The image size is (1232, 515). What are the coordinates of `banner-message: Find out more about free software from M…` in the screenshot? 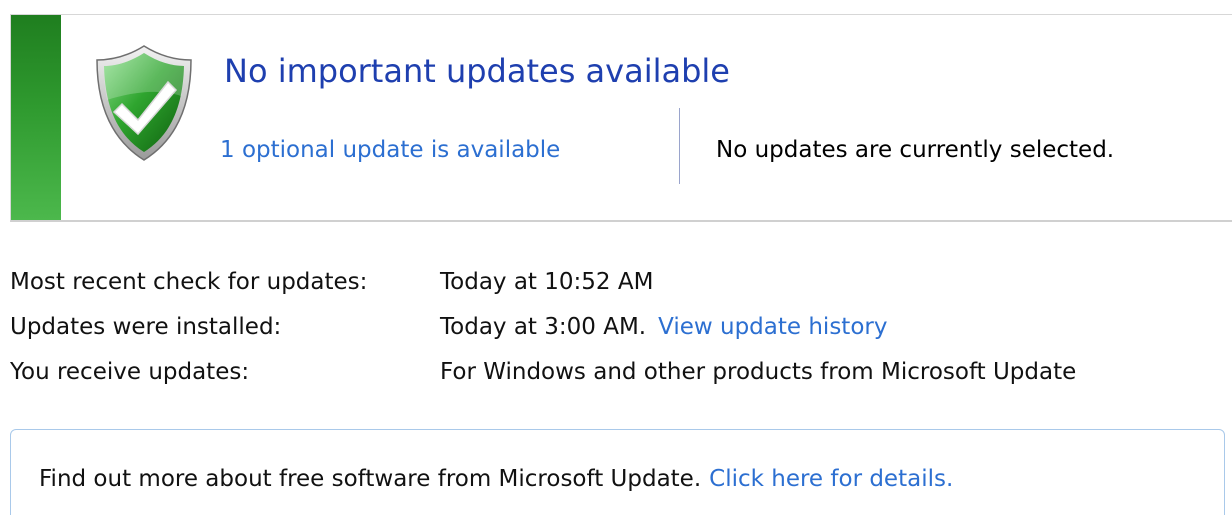 It's located at (496, 479).